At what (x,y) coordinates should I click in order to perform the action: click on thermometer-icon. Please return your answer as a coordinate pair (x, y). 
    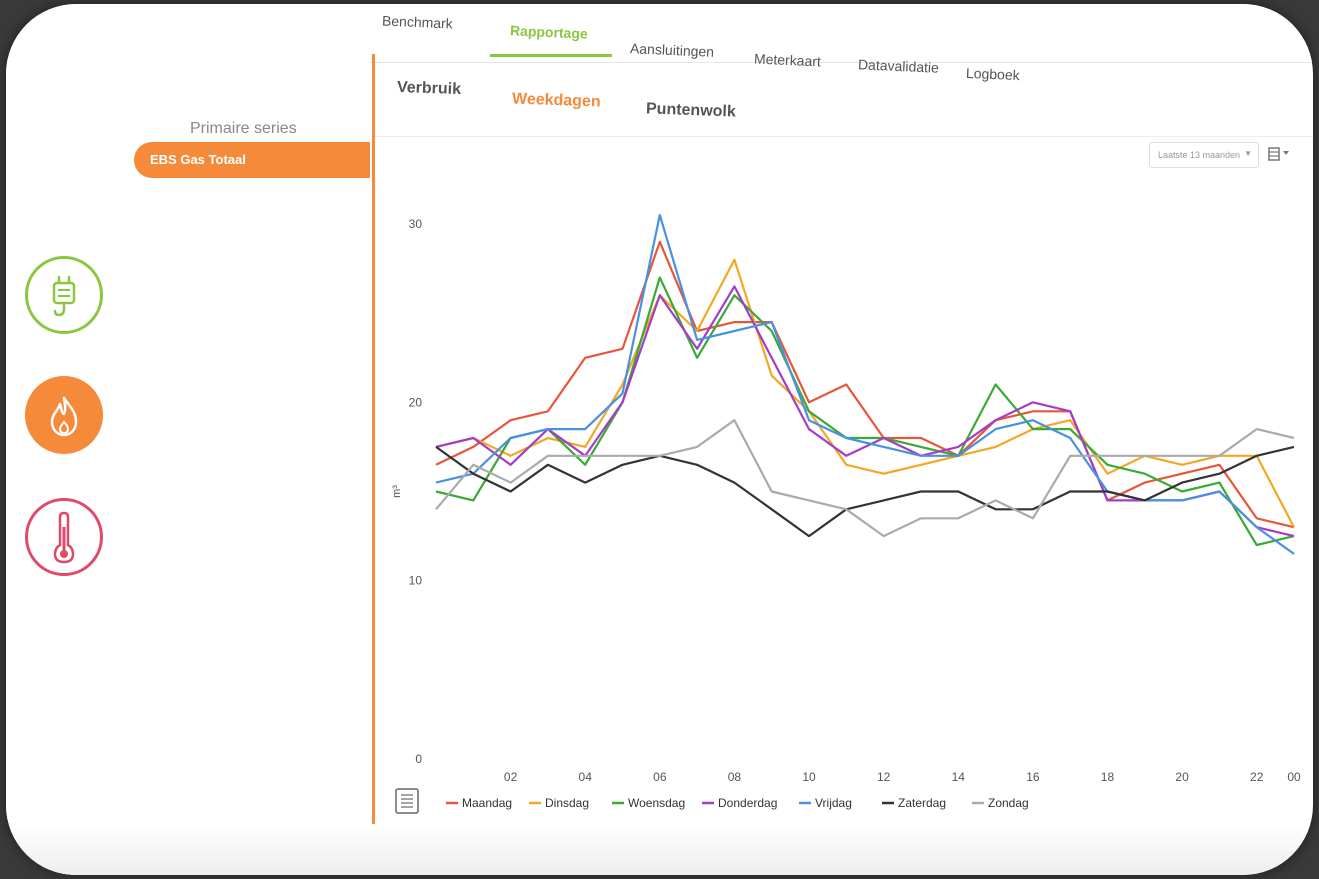
    Looking at the image, I should click on (64, 537).